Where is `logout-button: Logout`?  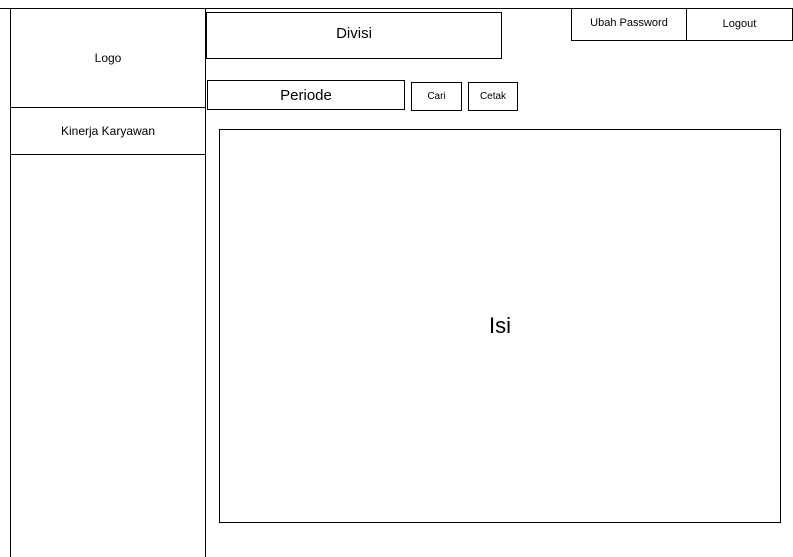 logout-button: Logout is located at coordinates (739, 24).